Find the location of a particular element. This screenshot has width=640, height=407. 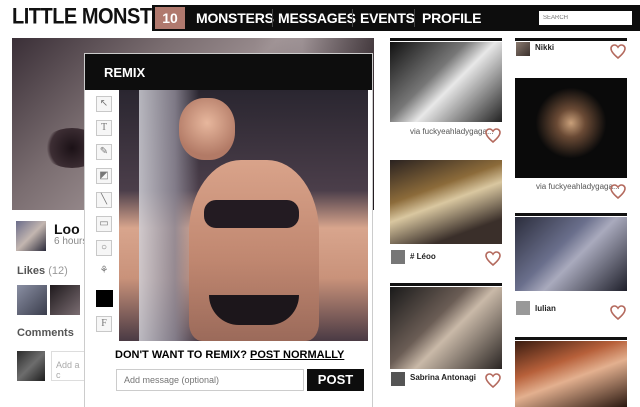

brush-icon: ✎ is located at coordinates (104, 152).